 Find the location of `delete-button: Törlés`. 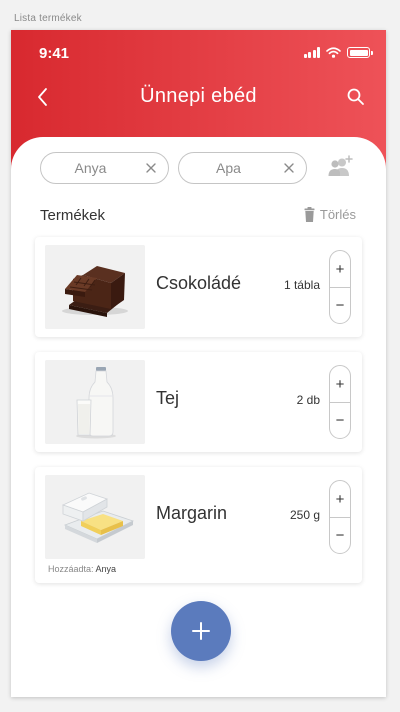

delete-button: Törlés is located at coordinates (330, 214).